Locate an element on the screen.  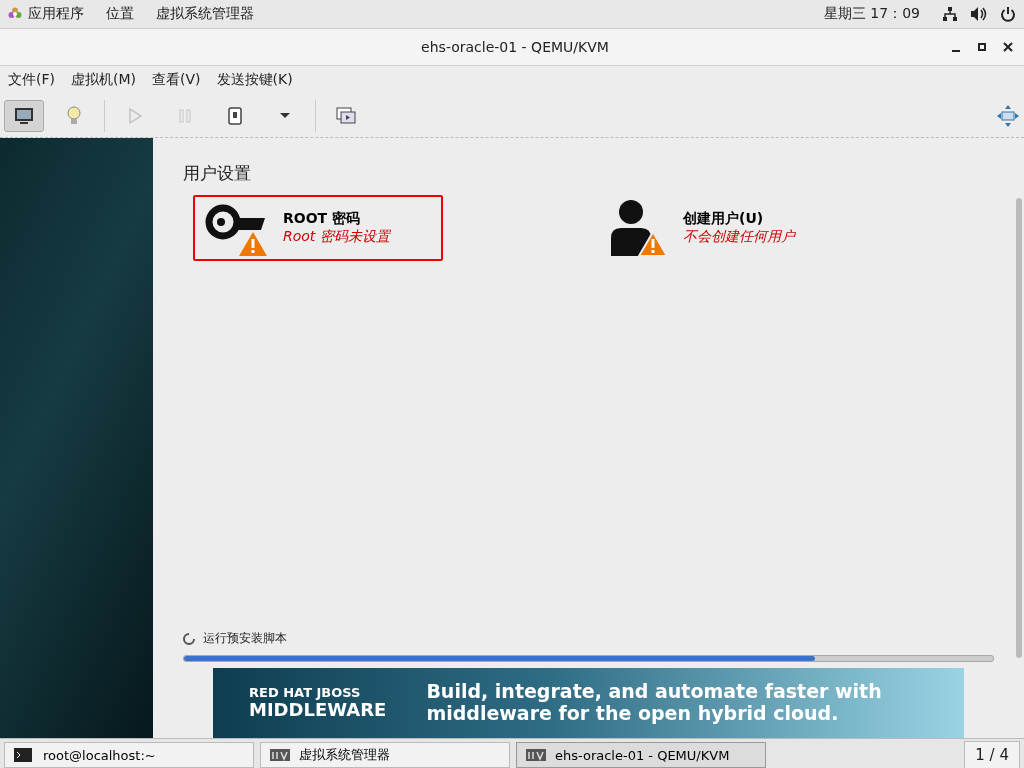
spinner-icon is located at coordinates (189, 638).